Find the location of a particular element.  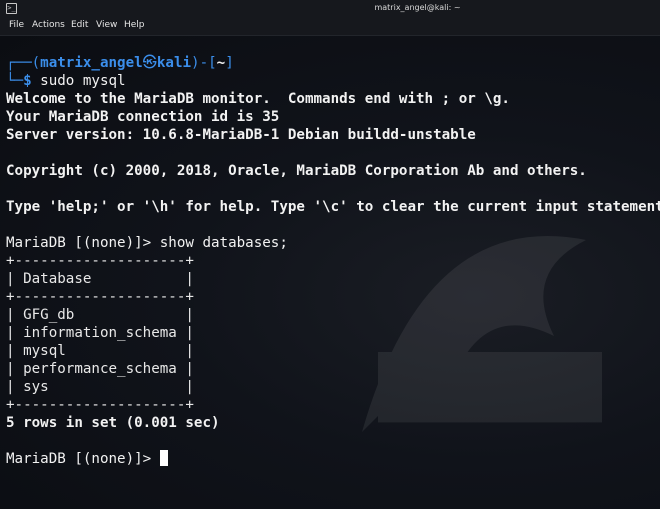

kali-dragon-watermark-icon is located at coordinates (482, 334).